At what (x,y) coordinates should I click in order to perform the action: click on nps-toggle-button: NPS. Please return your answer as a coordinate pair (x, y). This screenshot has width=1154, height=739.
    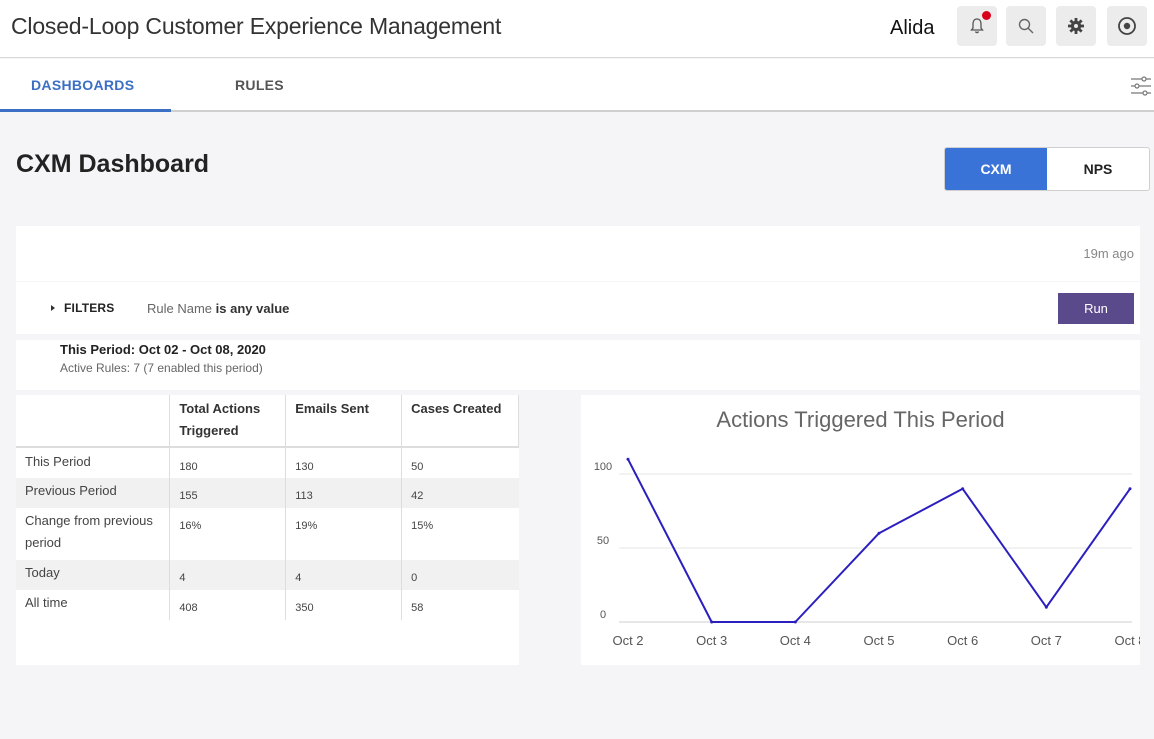
    Looking at the image, I should click on (1098, 169).